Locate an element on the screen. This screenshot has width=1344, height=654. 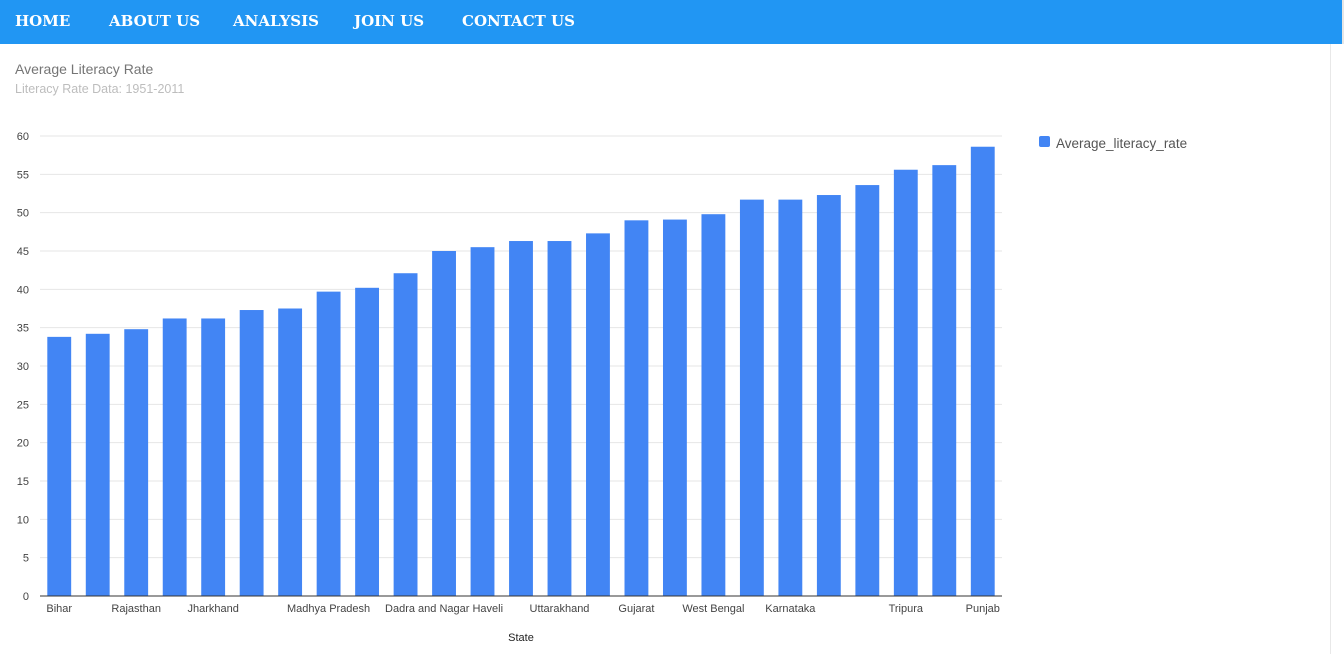
y-tick-label: 50 is located at coordinates (23, 214).